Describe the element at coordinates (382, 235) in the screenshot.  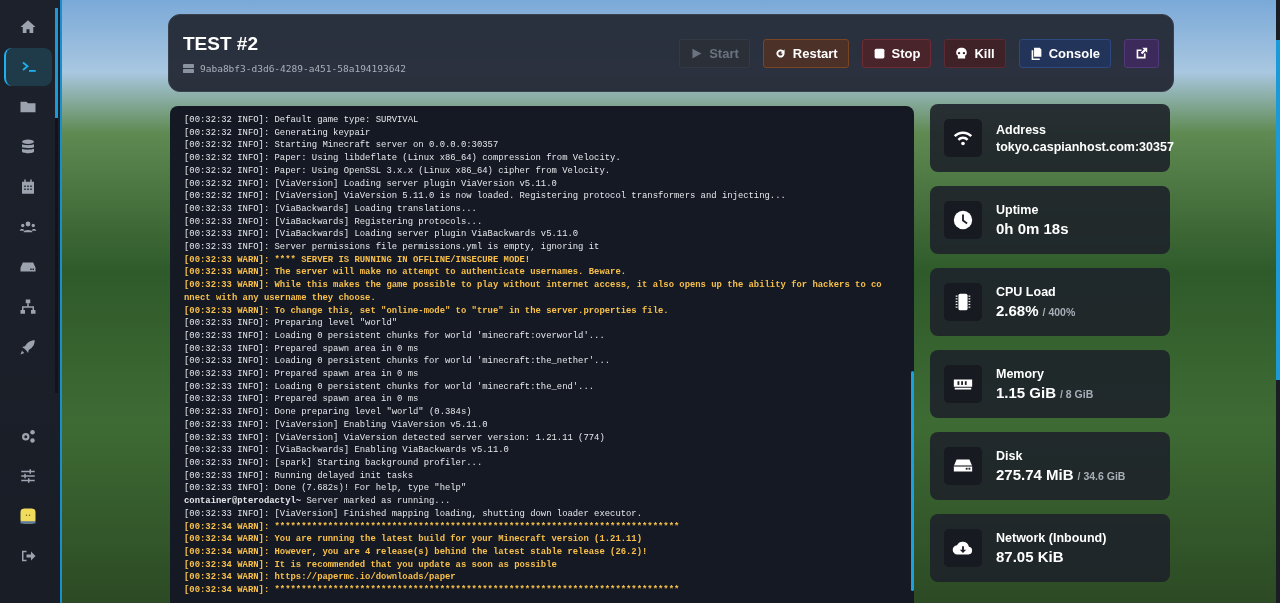
I see `console-line: [00:32:33 INFO]: [ViaBackwards] Loading server plugin ViaBackwards v5.11.0` at that location.